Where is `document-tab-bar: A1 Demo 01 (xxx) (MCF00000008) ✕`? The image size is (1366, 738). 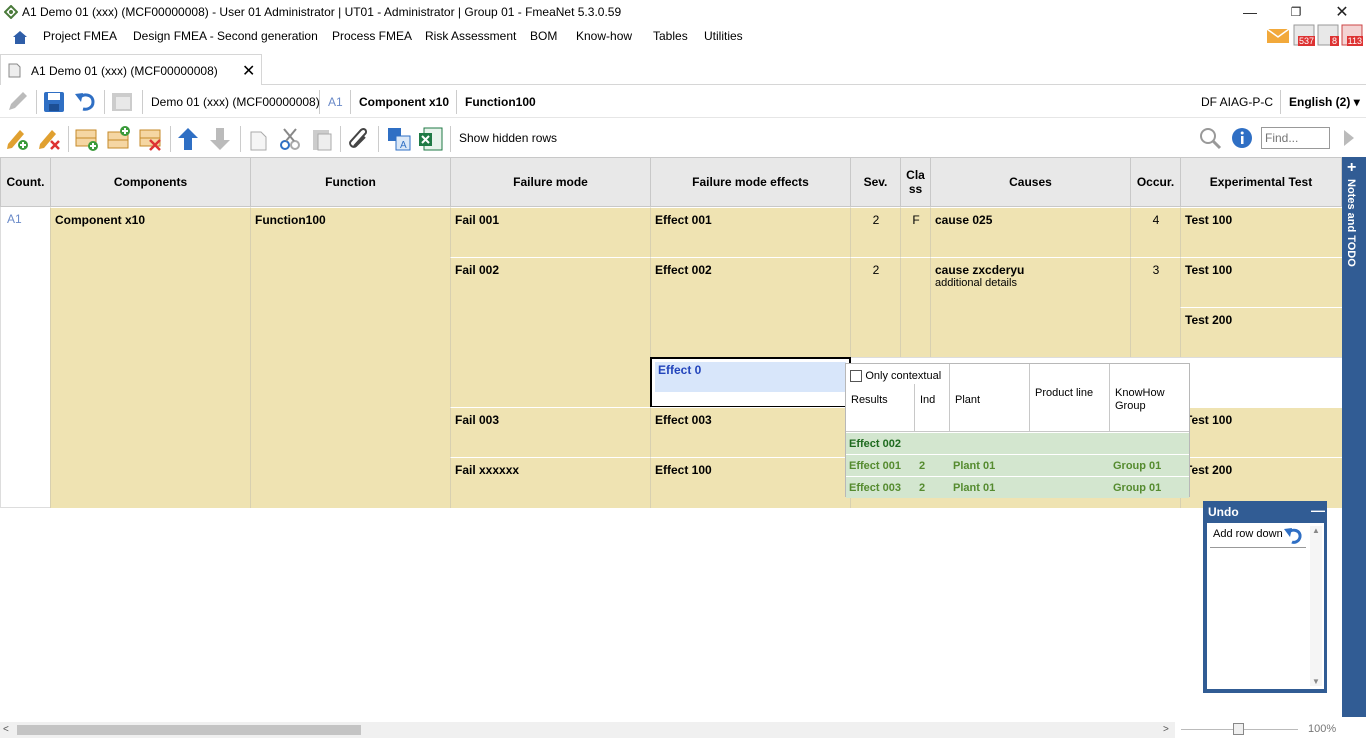 document-tab-bar: A1 Demo 01 (xxx) (MCF00000008) ✕ is located at coordinates (683, 68).